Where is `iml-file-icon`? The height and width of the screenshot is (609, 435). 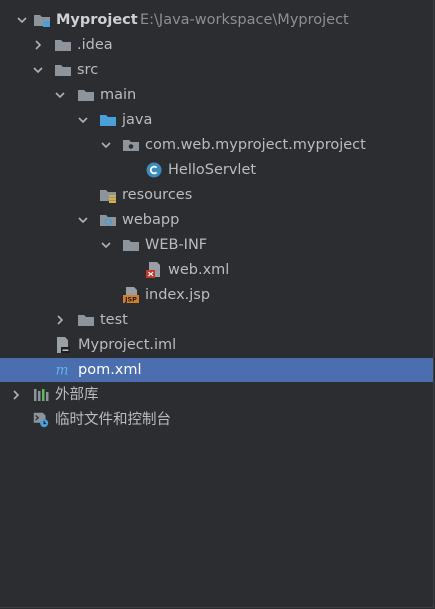
iml-file-icon is located at coordinates (63, 345).